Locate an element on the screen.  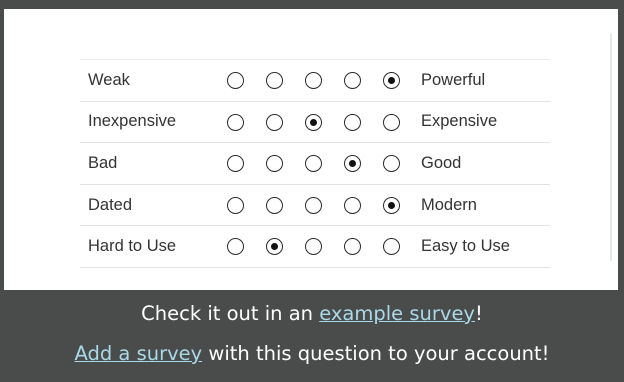
matrix-row: Inexpensive Expensive is located at coordinates (315, 121).